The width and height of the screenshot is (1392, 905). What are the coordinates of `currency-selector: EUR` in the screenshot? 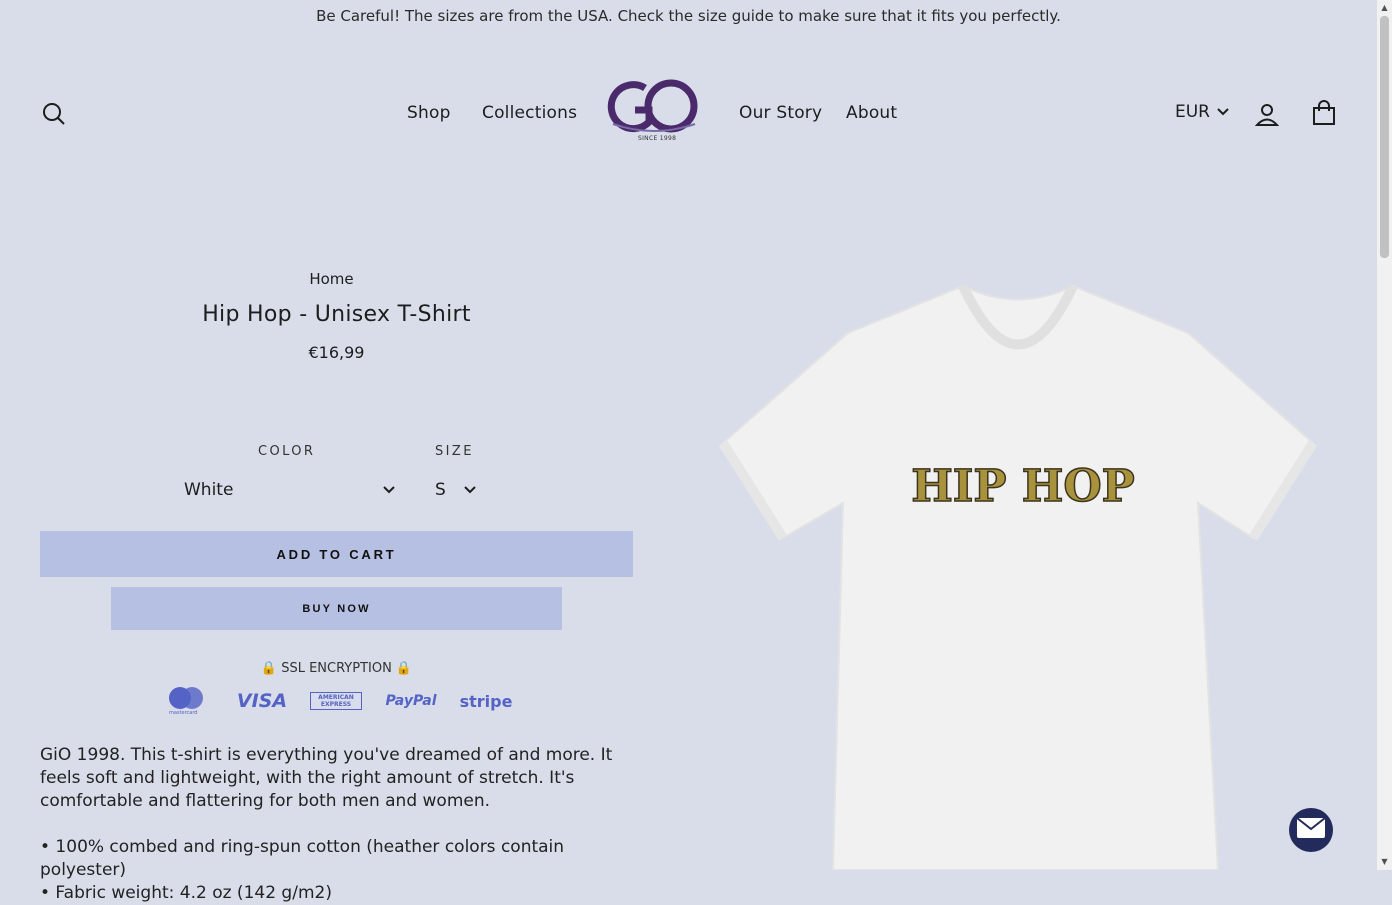 It's located at (1202, 112).